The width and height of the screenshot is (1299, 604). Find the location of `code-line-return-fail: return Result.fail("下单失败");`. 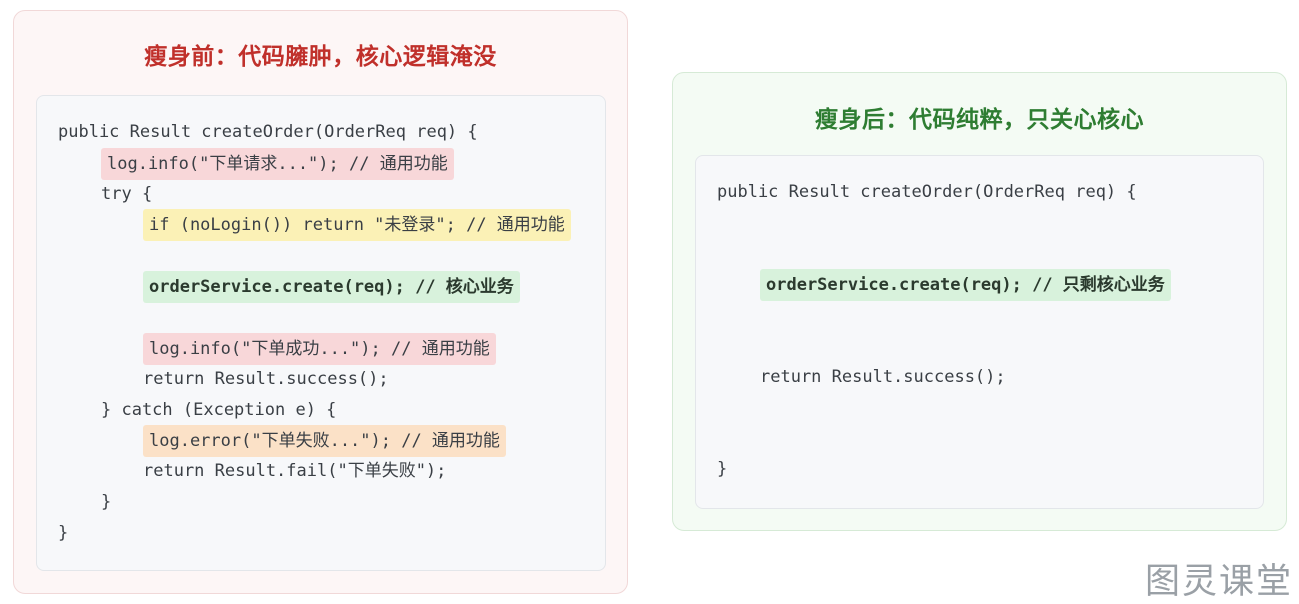

code-line-return-fail: return Result.fail("下单失败"); is located at coordinates (295, 471).